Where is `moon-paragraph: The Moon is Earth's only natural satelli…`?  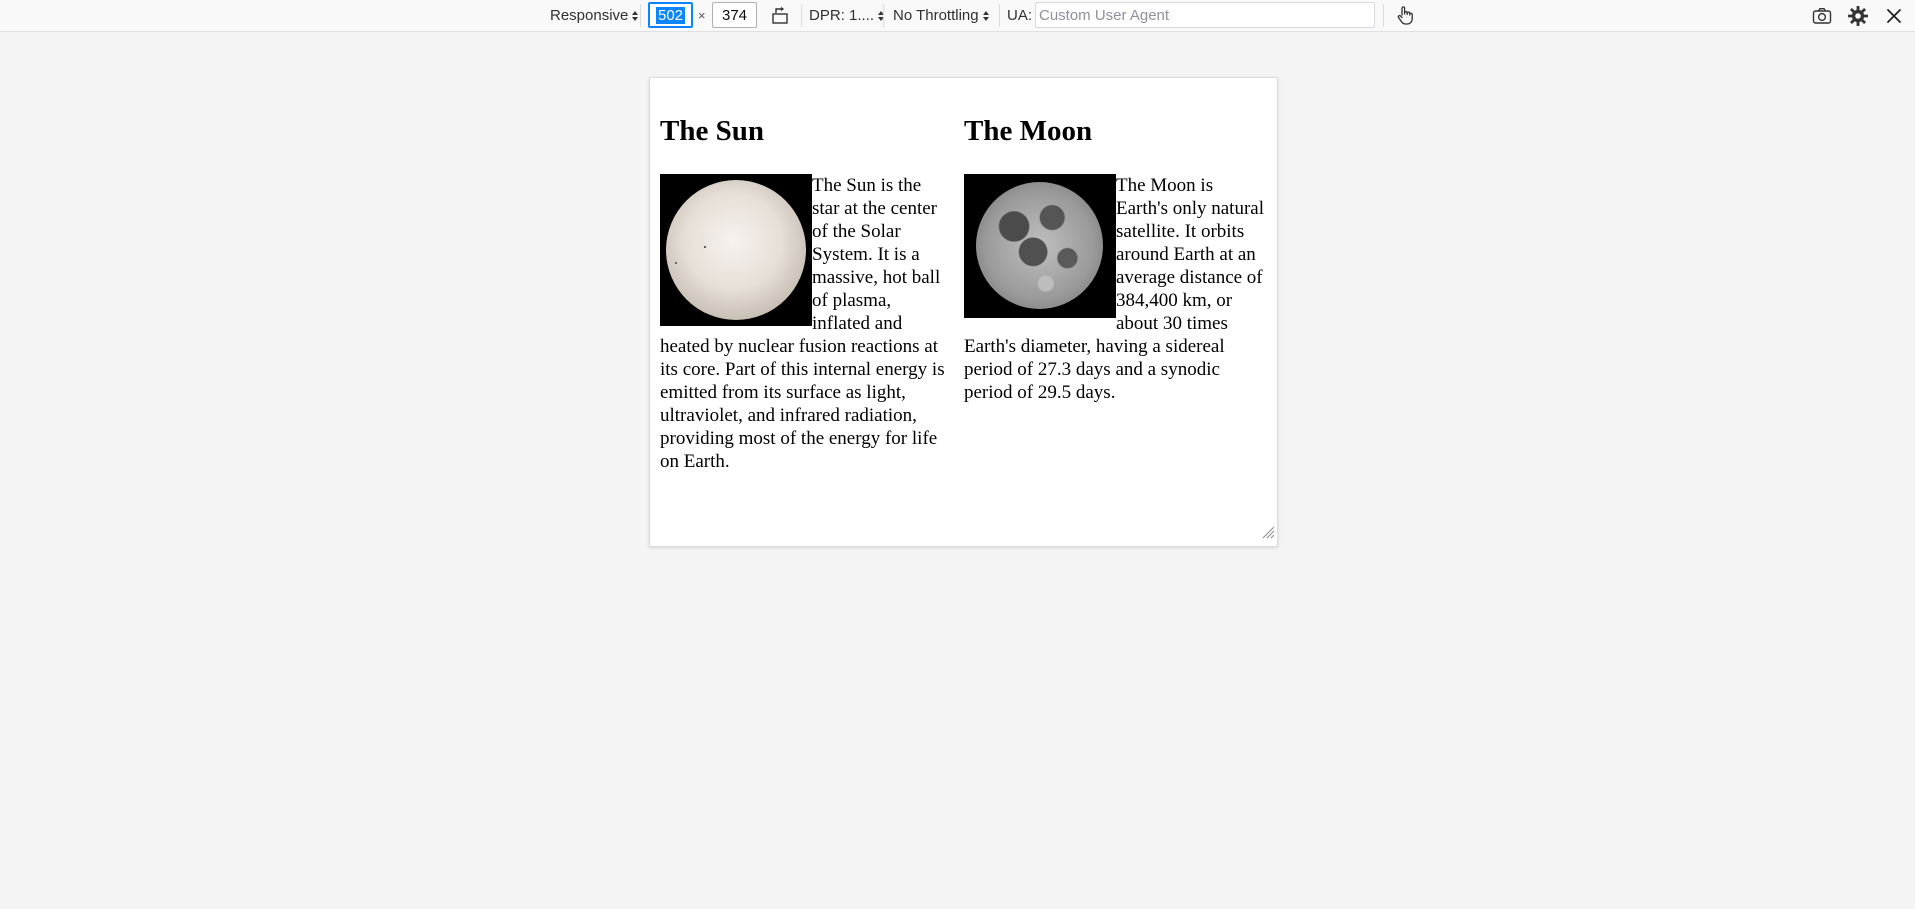 moon-paragraph: The Moon is Earth's only natural satelli… is located at coordinates (1114, 289).